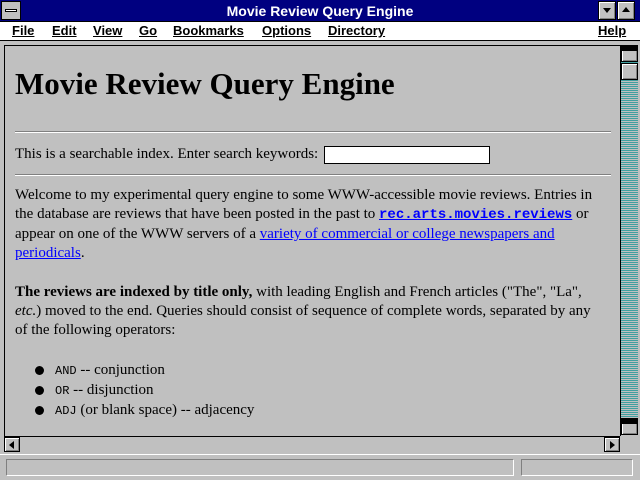 The width and height of the screenshot is (640, 480). I want to click on window-title: Movie Review Query Engine, so click(320, 11).